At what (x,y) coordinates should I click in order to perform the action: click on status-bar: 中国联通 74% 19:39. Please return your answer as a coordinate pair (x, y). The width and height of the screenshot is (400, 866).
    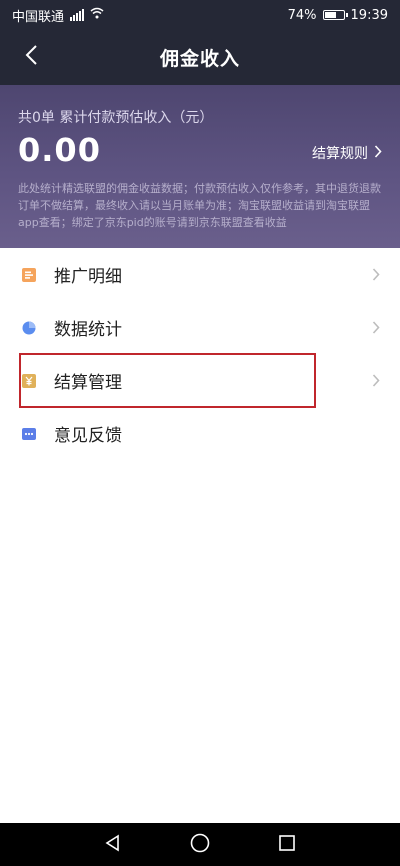
    Looking at the image, I should click on (200, 15).